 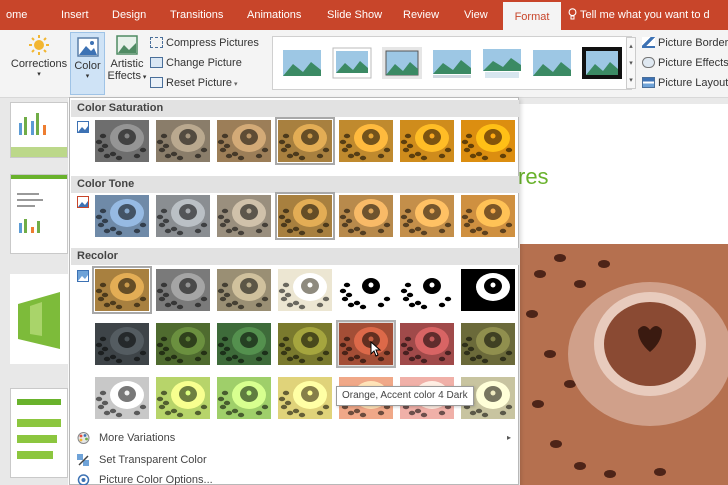 I want to click on change-picture-icon, so click(x=156, y=62).